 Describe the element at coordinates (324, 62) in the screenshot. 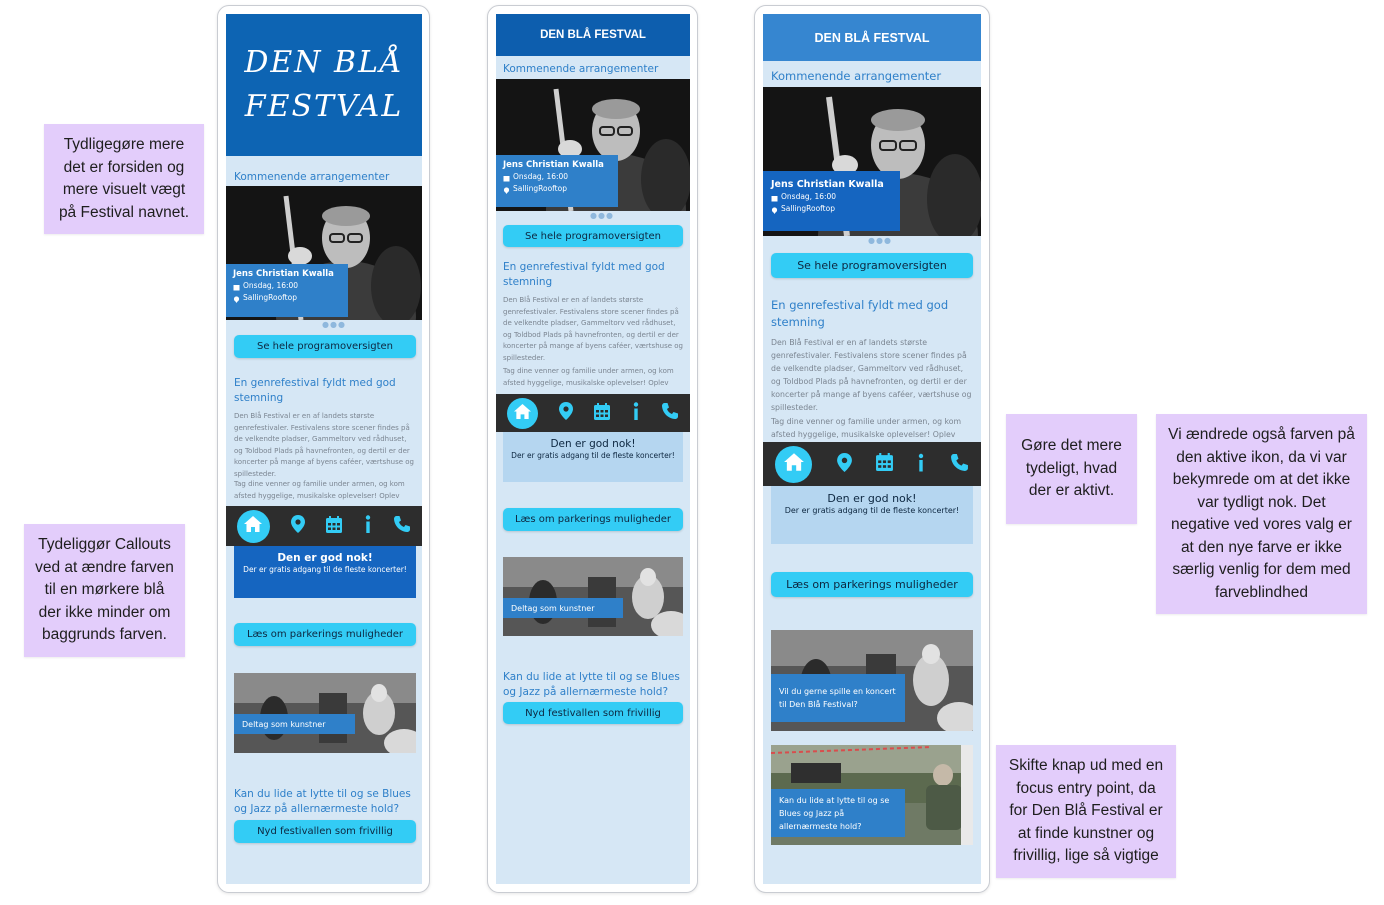

I see `festival-title: DEN BLÅ` at that location.